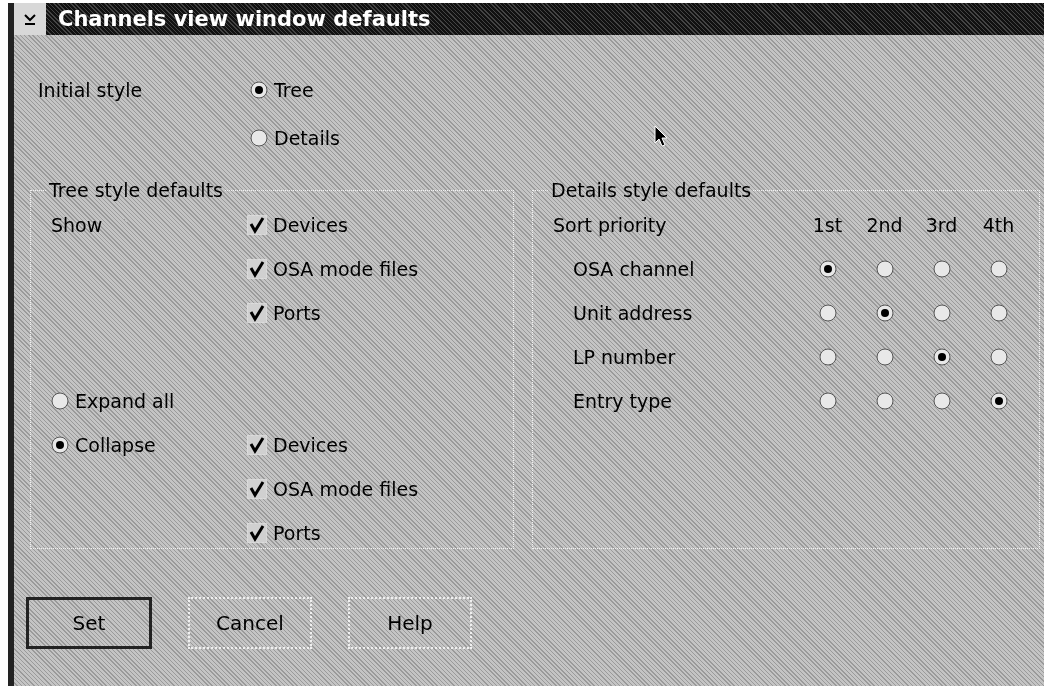 This screenshot has height=686, width=1044. What do you see at coordinates (115, 445) in the screenshot?
I see `radio-label: Collapse` at bounding box center [115, 445].